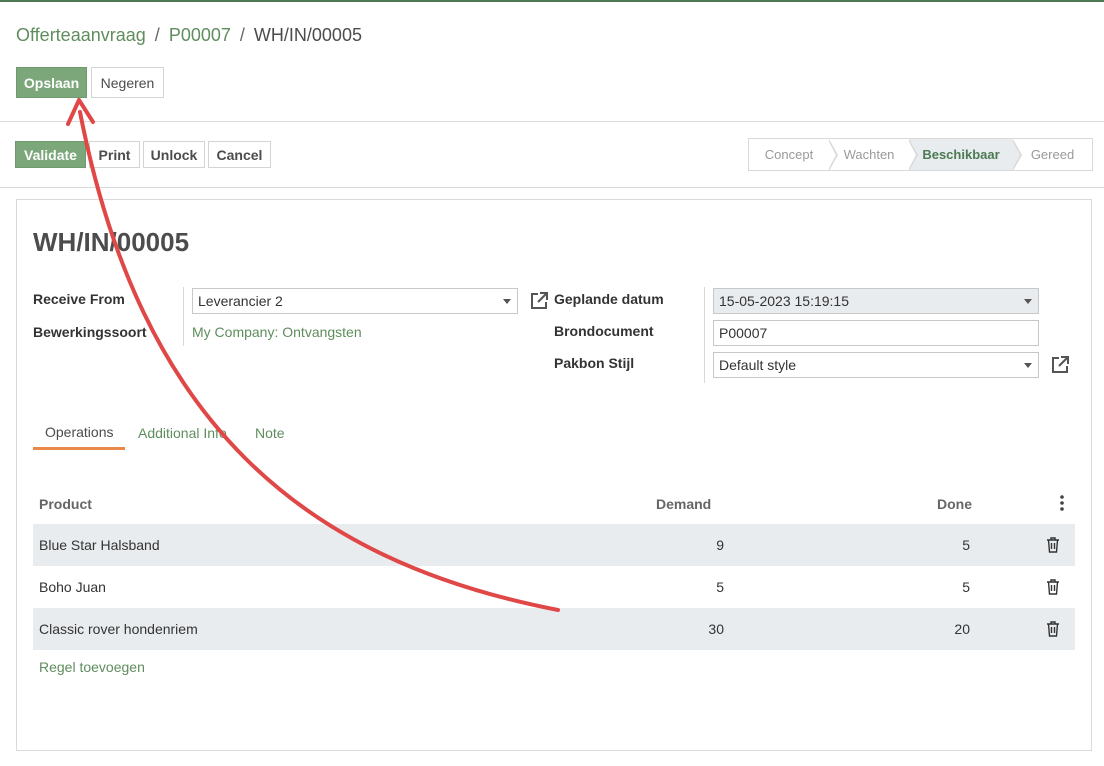  Describe the element at coordinates (1062, 503) in the screenshot. I see `vertical-dots-icon` at that location.